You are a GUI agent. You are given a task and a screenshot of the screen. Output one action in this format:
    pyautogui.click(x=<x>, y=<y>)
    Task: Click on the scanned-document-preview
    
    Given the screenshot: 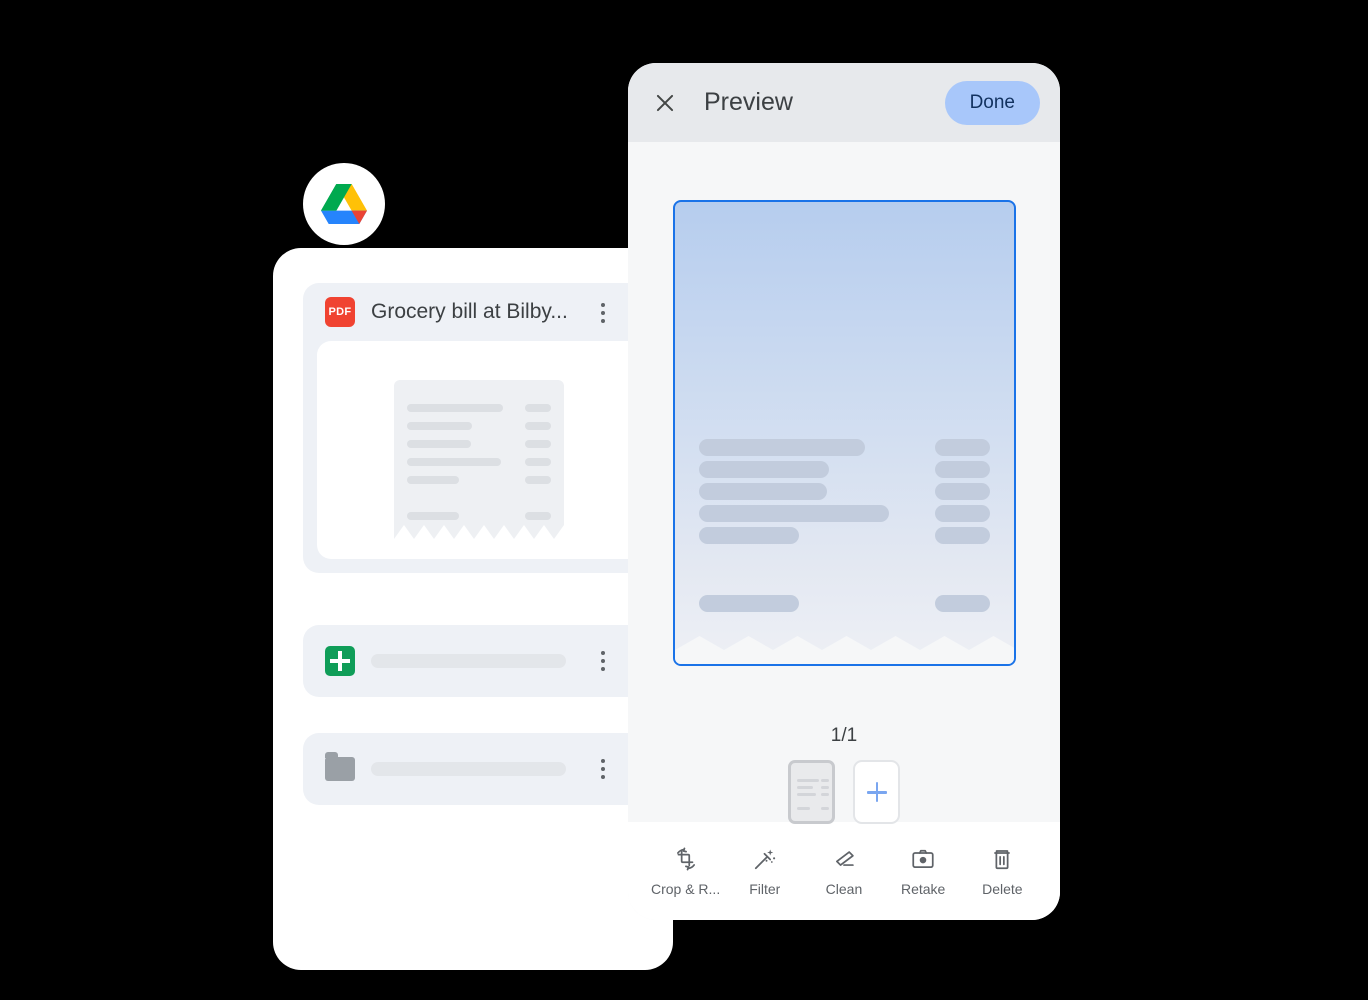 What is the action you would take?
    pyautogui.click(x=844, y=433)
    